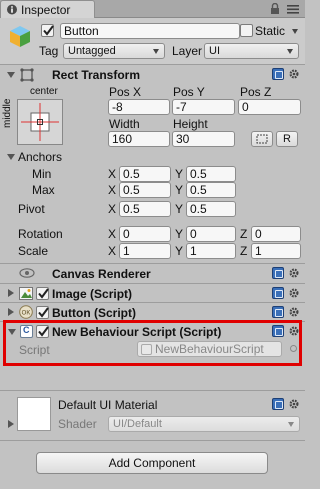 The width and height of the screenshot is (320, 489). I want to click on pos-z-label: Pos Z, so click(256, 92).